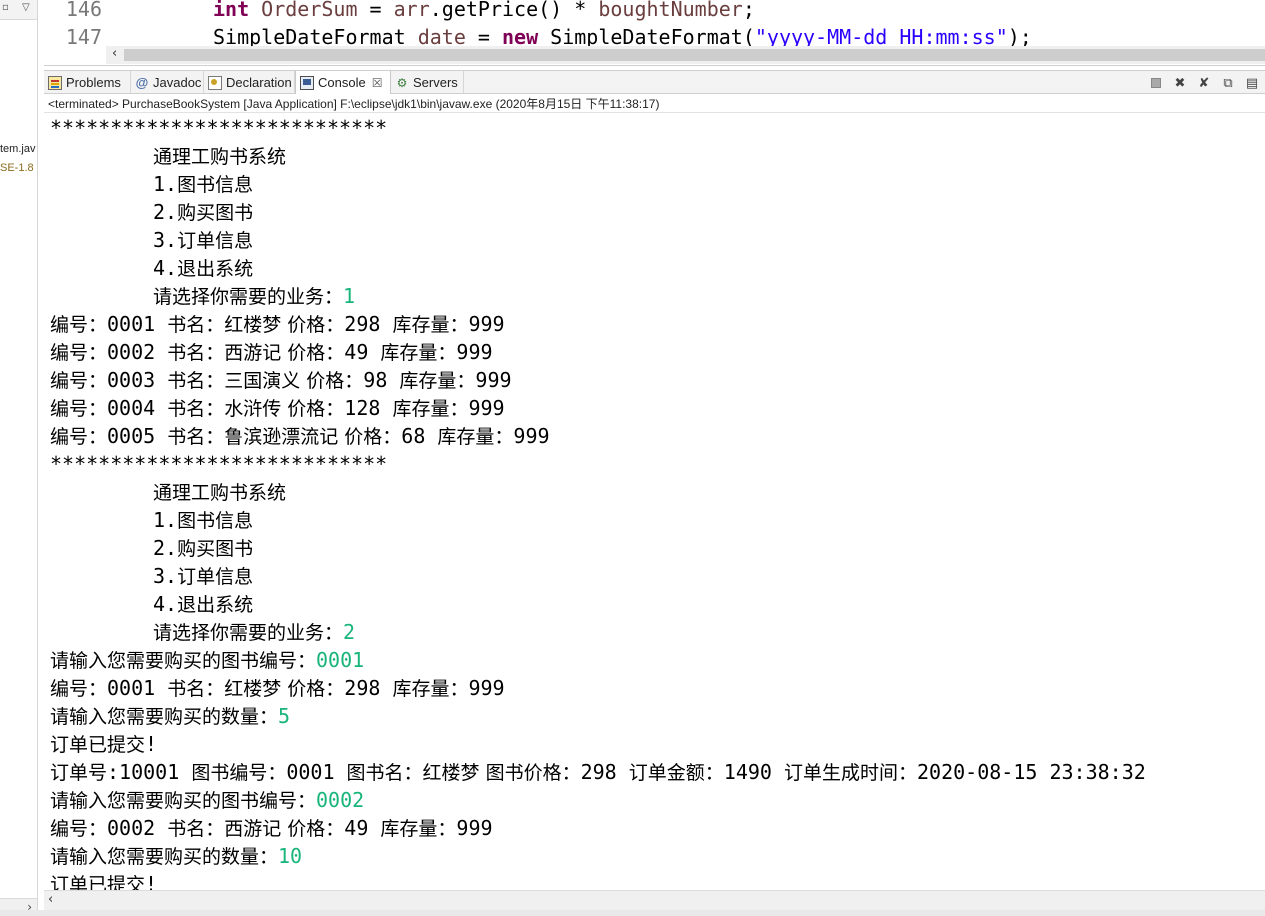 Image resolution: width=1265 pixels, height=916 pixels. What do you see at coordinates (435, 82) in the screenshot?
I see `tab-label: Servers` at bounding box center [435, 82].